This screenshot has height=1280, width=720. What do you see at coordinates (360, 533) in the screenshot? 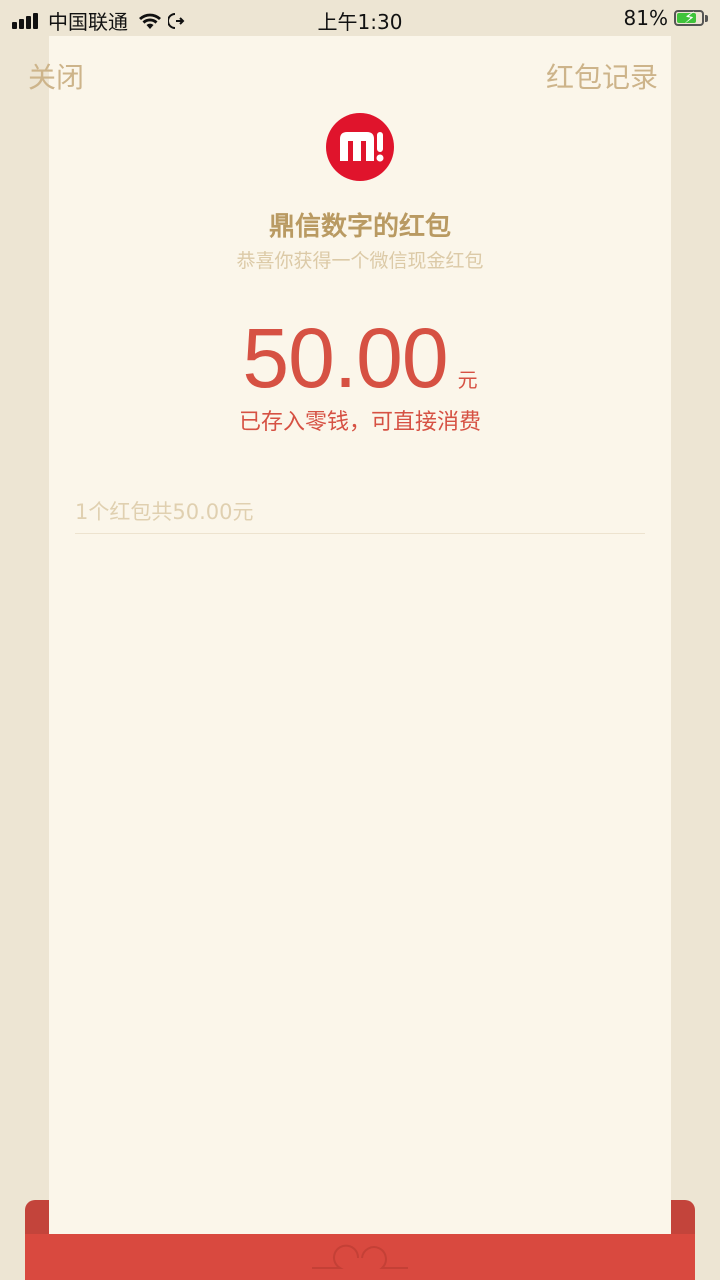
I see `divider` at bounding box center [360, 533].